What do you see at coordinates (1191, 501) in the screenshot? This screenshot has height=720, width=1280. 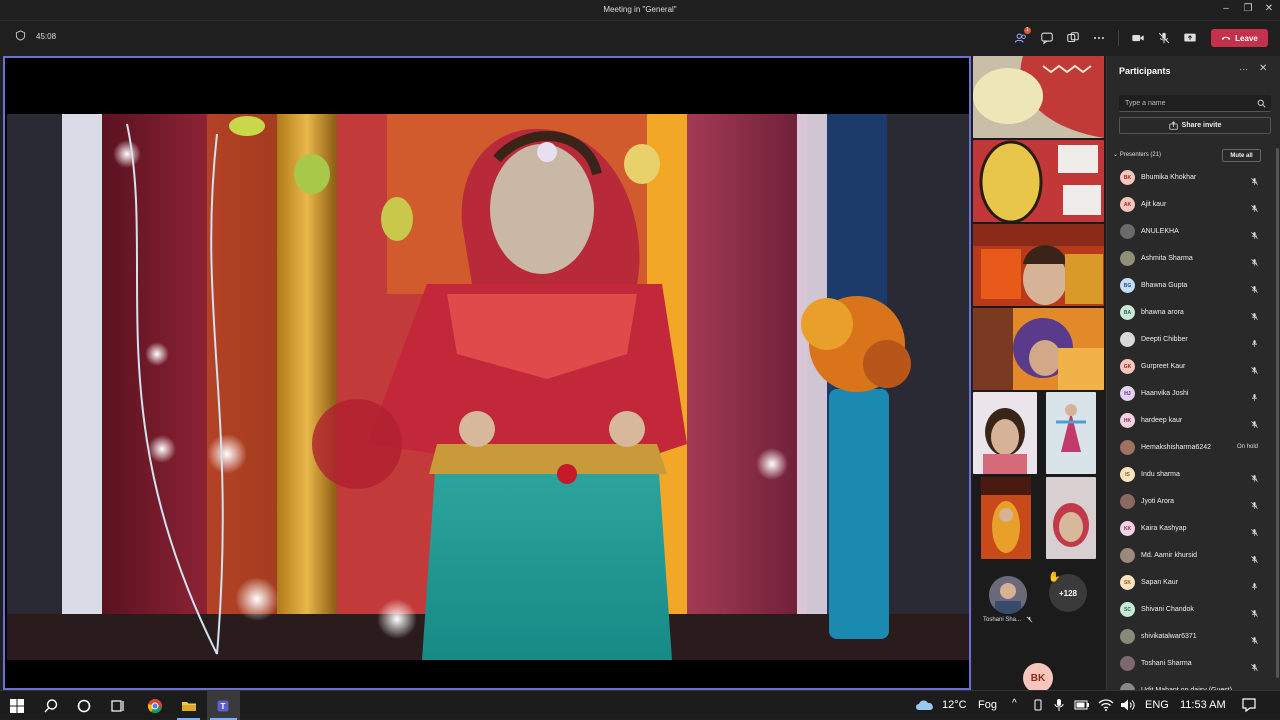 I see `participant-row: Jyoti Arora` at bounding box center [1191, 501].